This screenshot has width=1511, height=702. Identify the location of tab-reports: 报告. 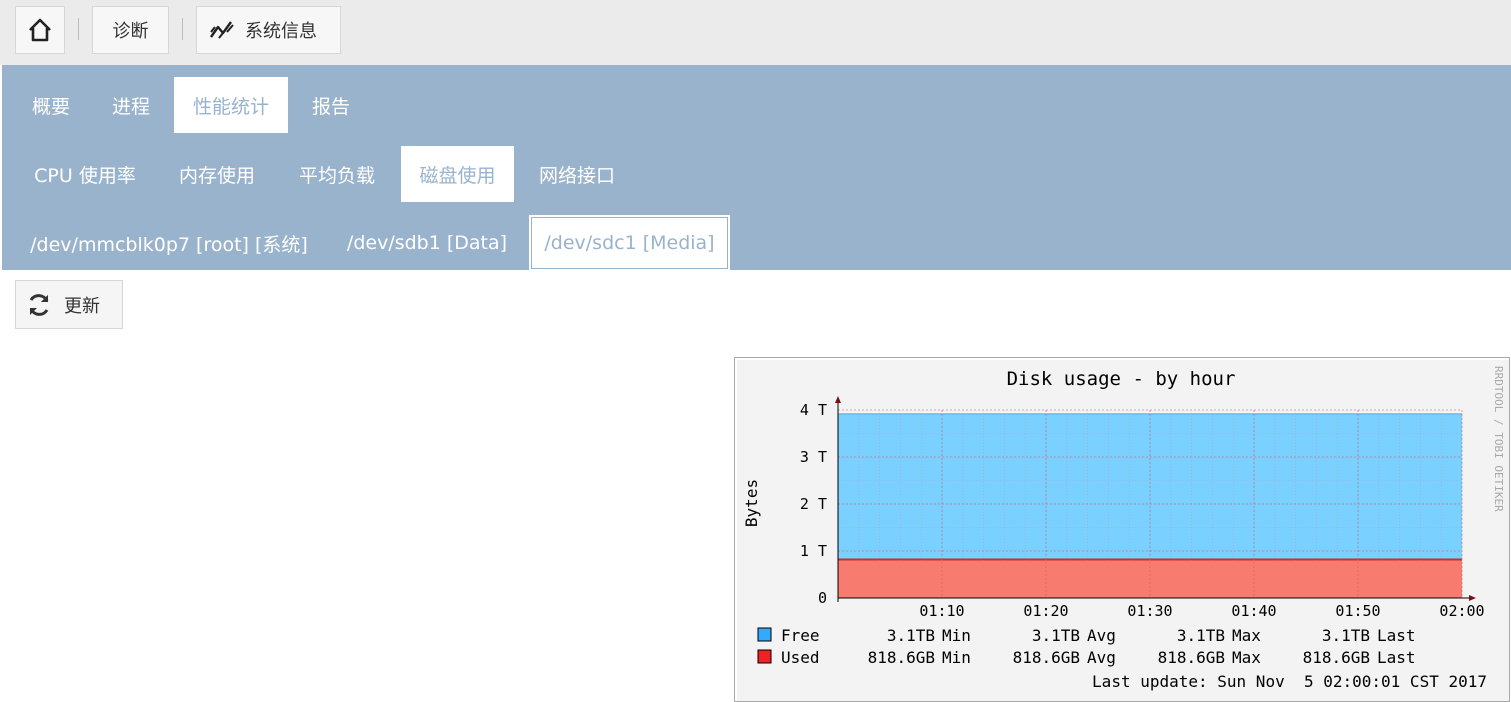
(331, 105).